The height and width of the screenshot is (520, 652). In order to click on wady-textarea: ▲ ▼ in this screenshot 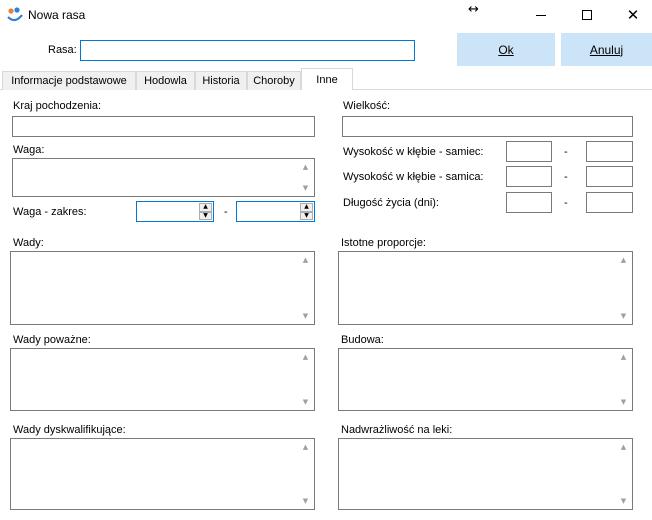, I will do `click(162, 288)`.